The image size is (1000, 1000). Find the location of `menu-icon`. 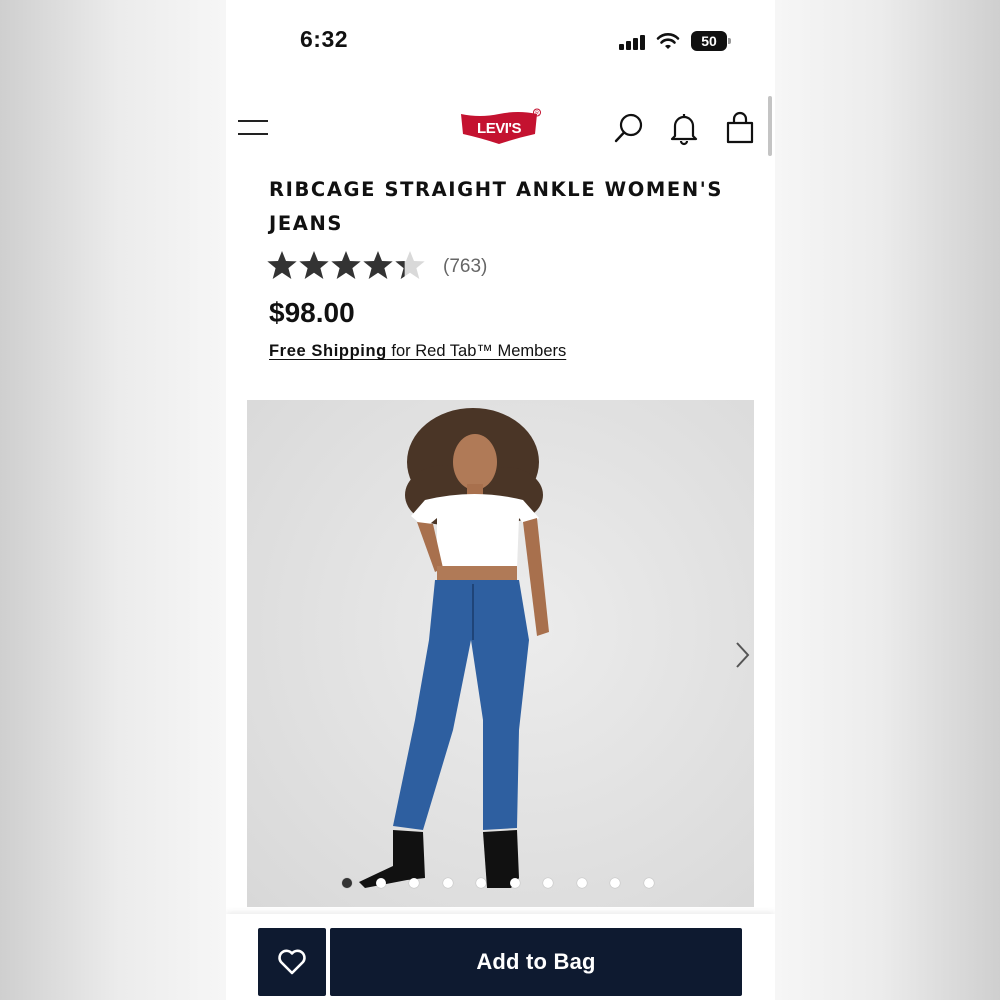

menu-icon is located at coordinates (253, 128).